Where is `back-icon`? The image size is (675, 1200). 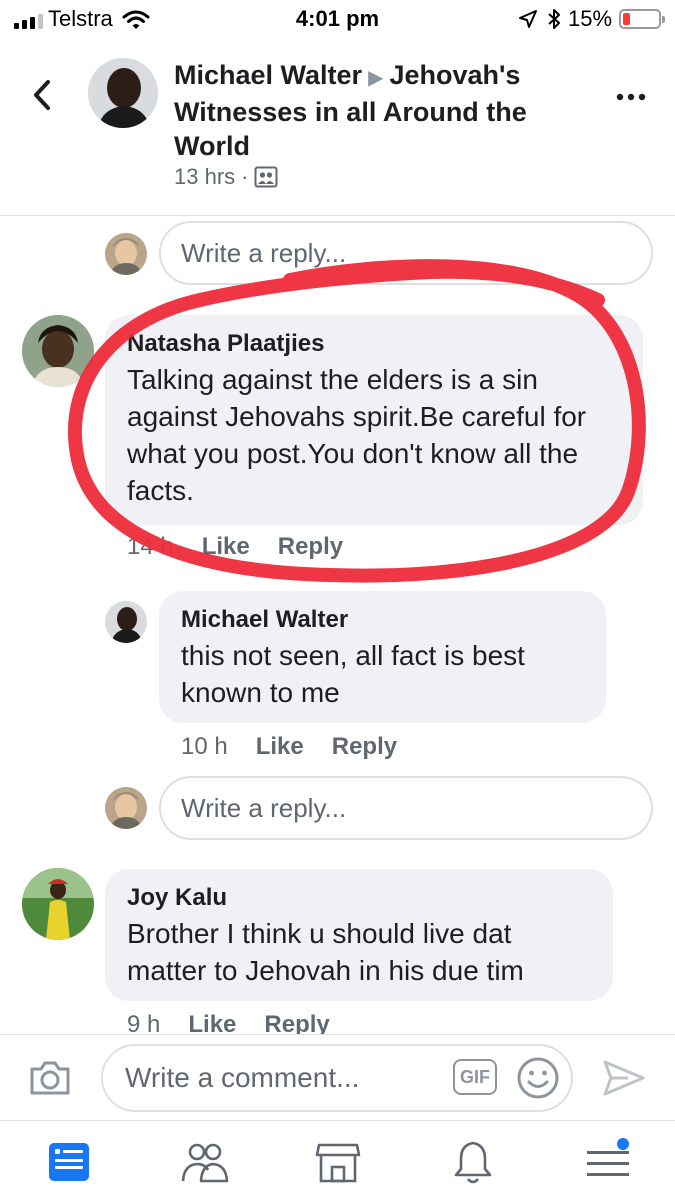
back-icon is located at coordinates (42, 95).